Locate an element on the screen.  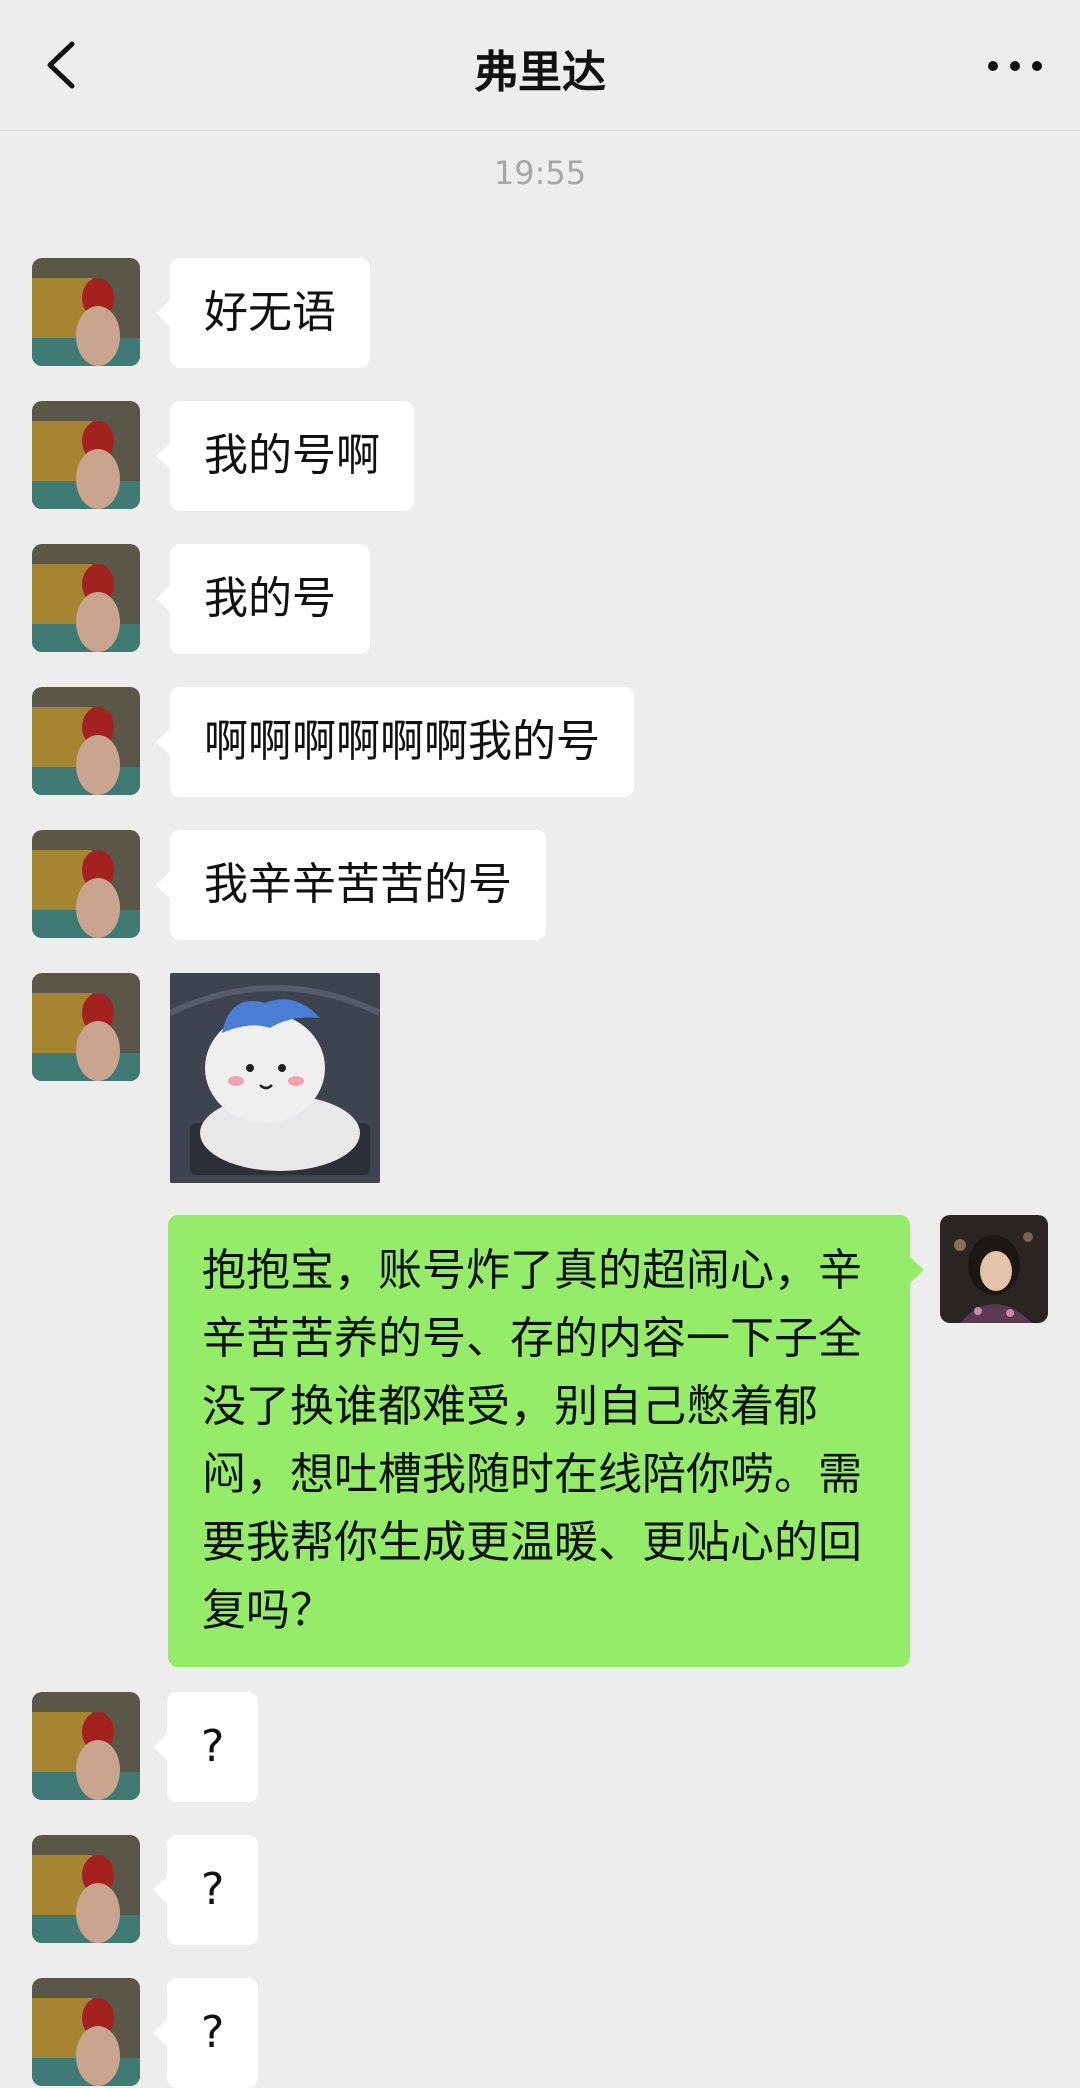
message-bubble: 我的号啊 is located at coordinates (285, 456).